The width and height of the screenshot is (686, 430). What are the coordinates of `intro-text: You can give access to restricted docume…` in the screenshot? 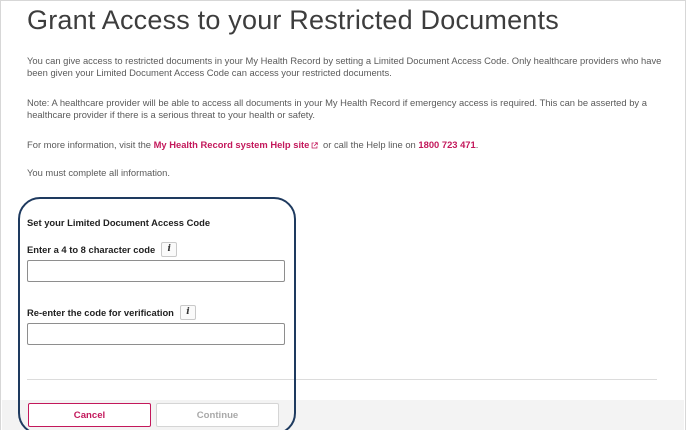 It's located at (344, 66).